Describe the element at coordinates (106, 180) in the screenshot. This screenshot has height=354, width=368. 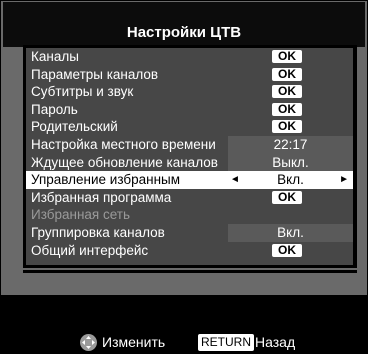
I see `settings-row-label: Управление избранным` at that location.